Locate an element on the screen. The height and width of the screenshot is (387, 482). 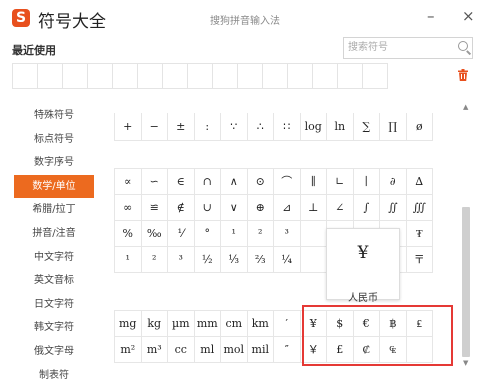
symbol-cell: € is located at coordinates (366, 324).